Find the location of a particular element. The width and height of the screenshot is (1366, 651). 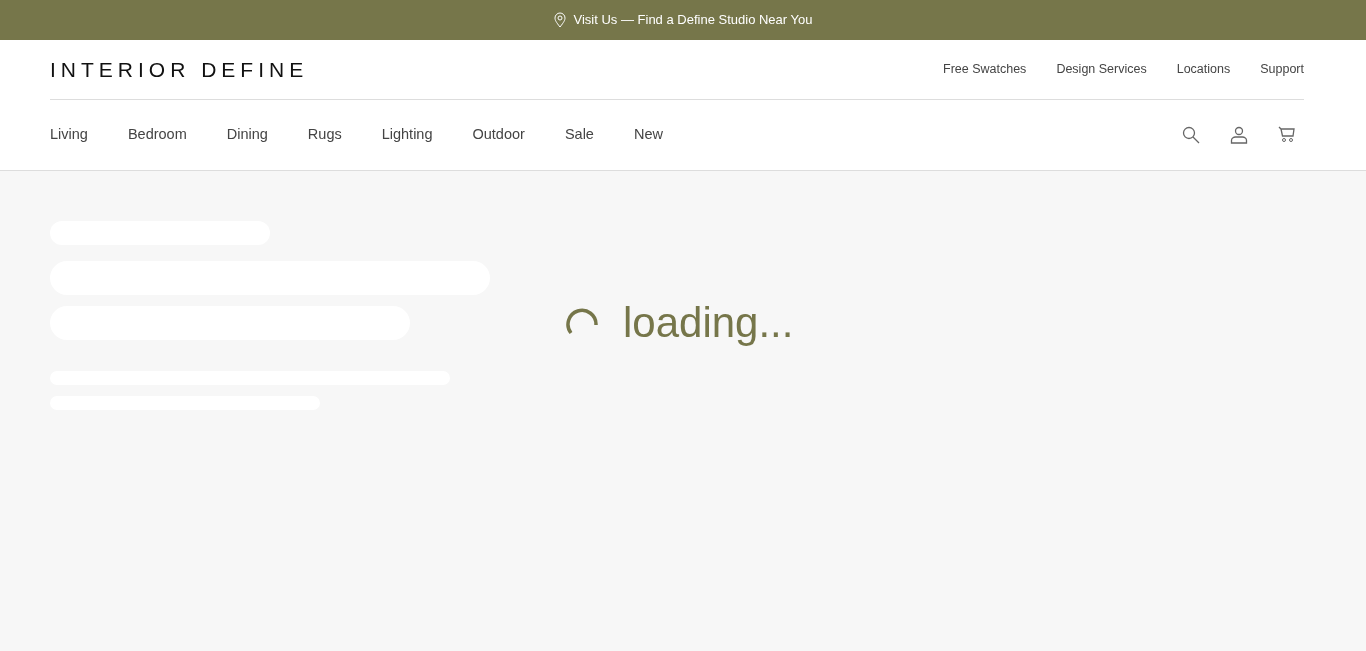

nav-link: Lighting is located at coordinates (407, 135).